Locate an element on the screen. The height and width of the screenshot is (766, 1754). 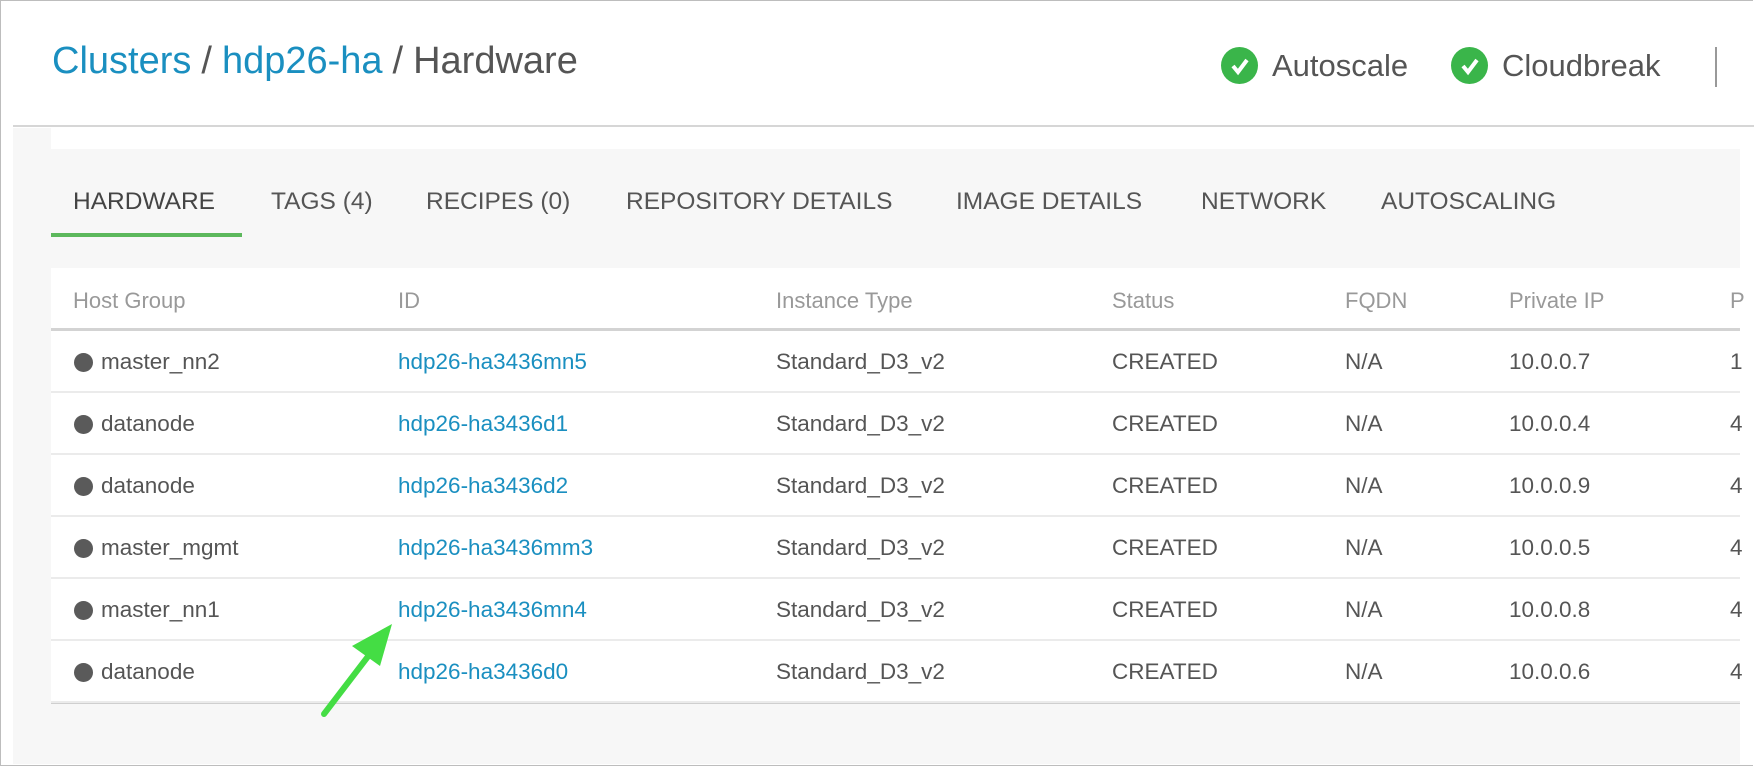
column-header-instance-type: Instance Type is located at coordinates (844, 301).